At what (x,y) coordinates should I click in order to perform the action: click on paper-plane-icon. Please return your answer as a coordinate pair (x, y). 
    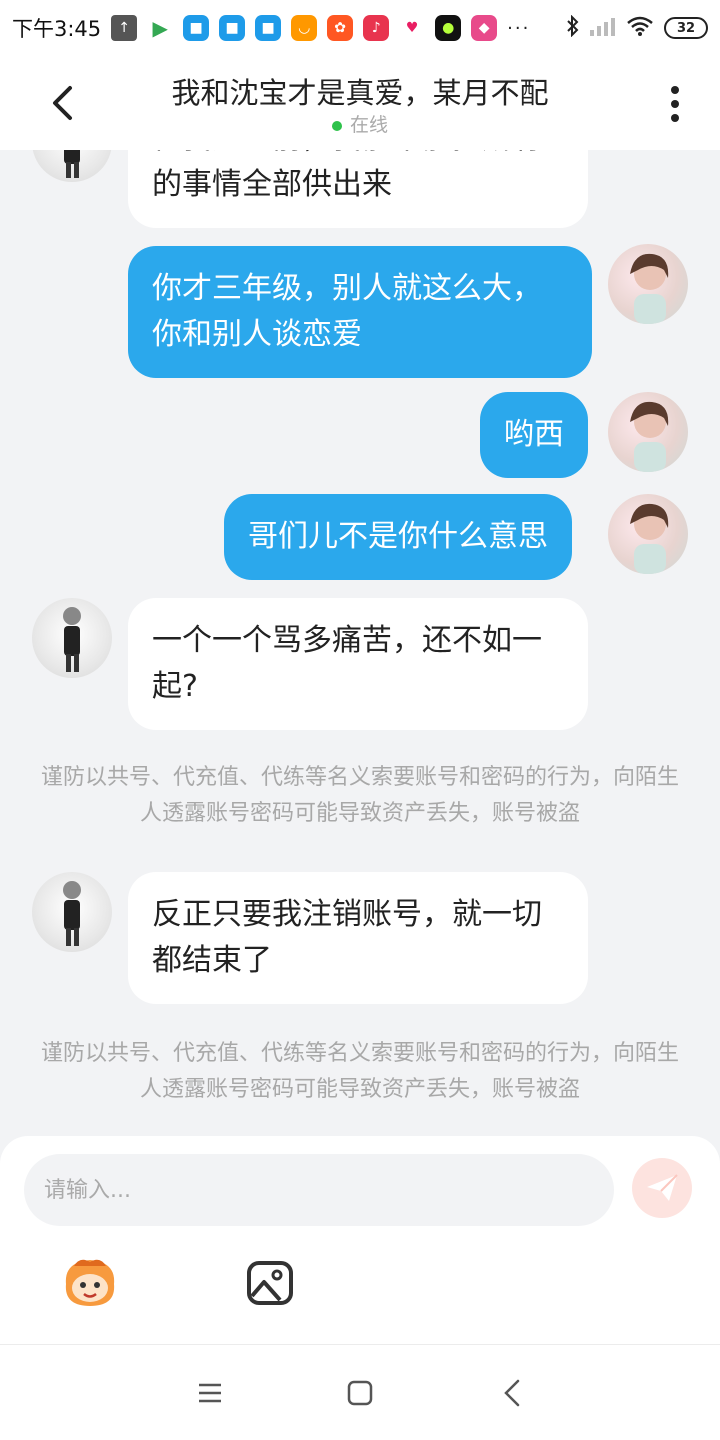
    Looking at the image, I should click on (662, 1187).